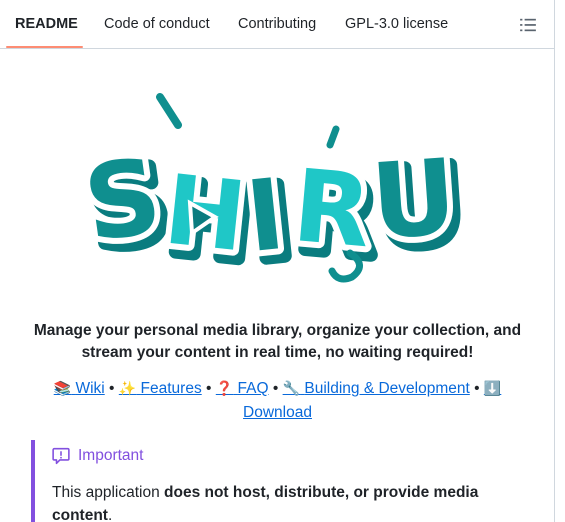 Image resolution: width=565 pixels, height=522 pixels. What do you see at coordinates (242, 388) in the screenshot?
I see `faq-link: ❓ FAQ` at bounding box center [242, 388].